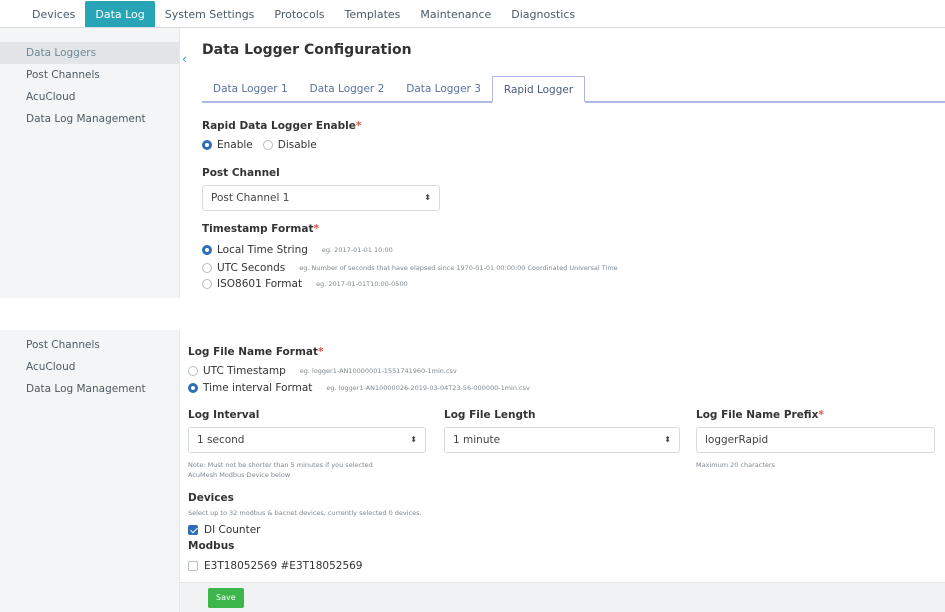 The height and width of the screenshot is (612, 945). What do you see at coordinates (207, 284) in the screenshot?
I see `iso8601-radio` at bounding box center [207, 284].